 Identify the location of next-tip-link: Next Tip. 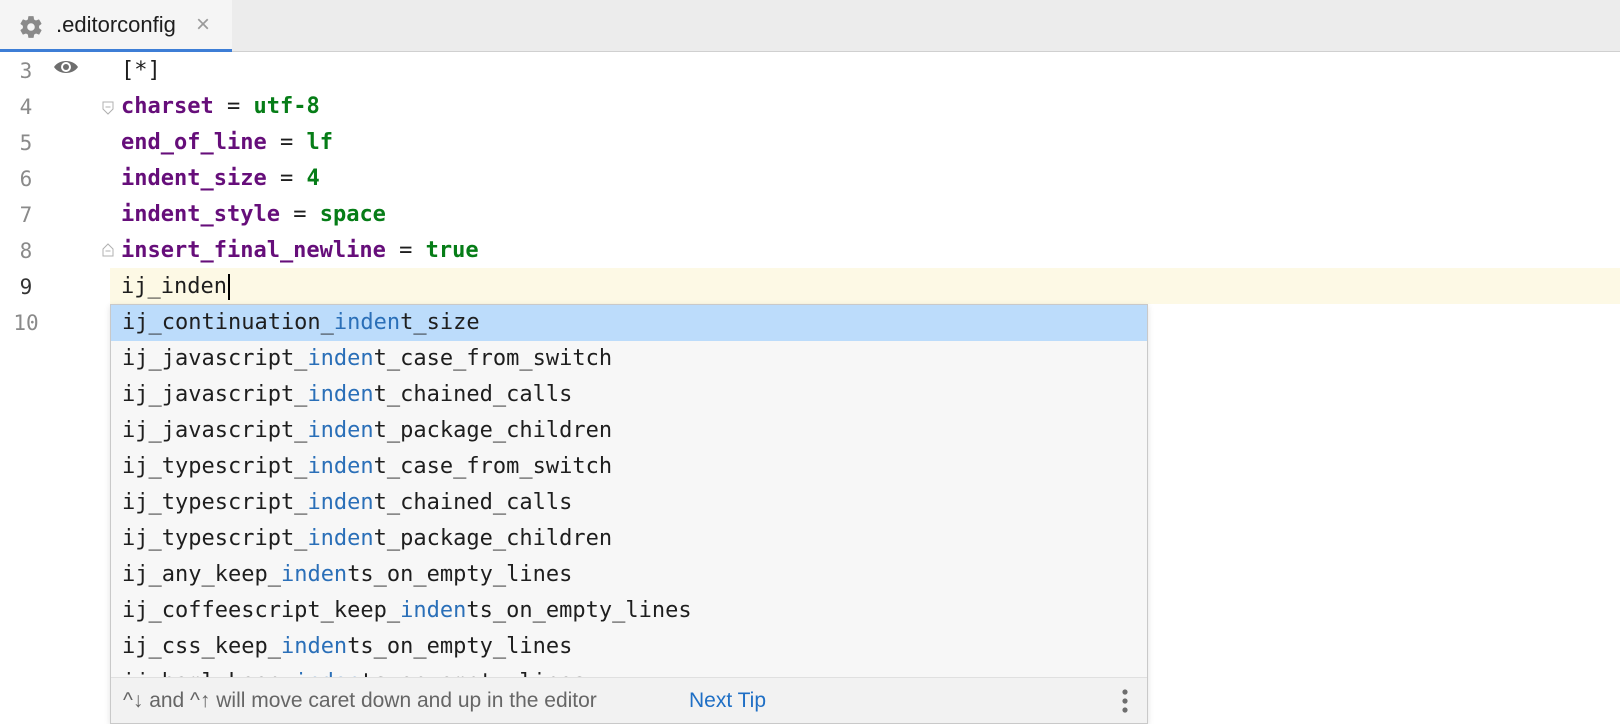
(727, 701).